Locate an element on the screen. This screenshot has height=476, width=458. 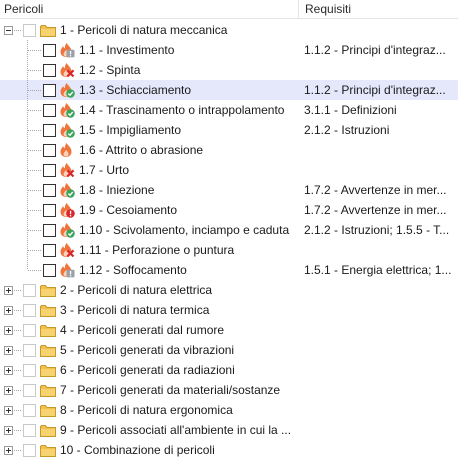
hazard-red-x-icon is located at coordinates (67, 250).